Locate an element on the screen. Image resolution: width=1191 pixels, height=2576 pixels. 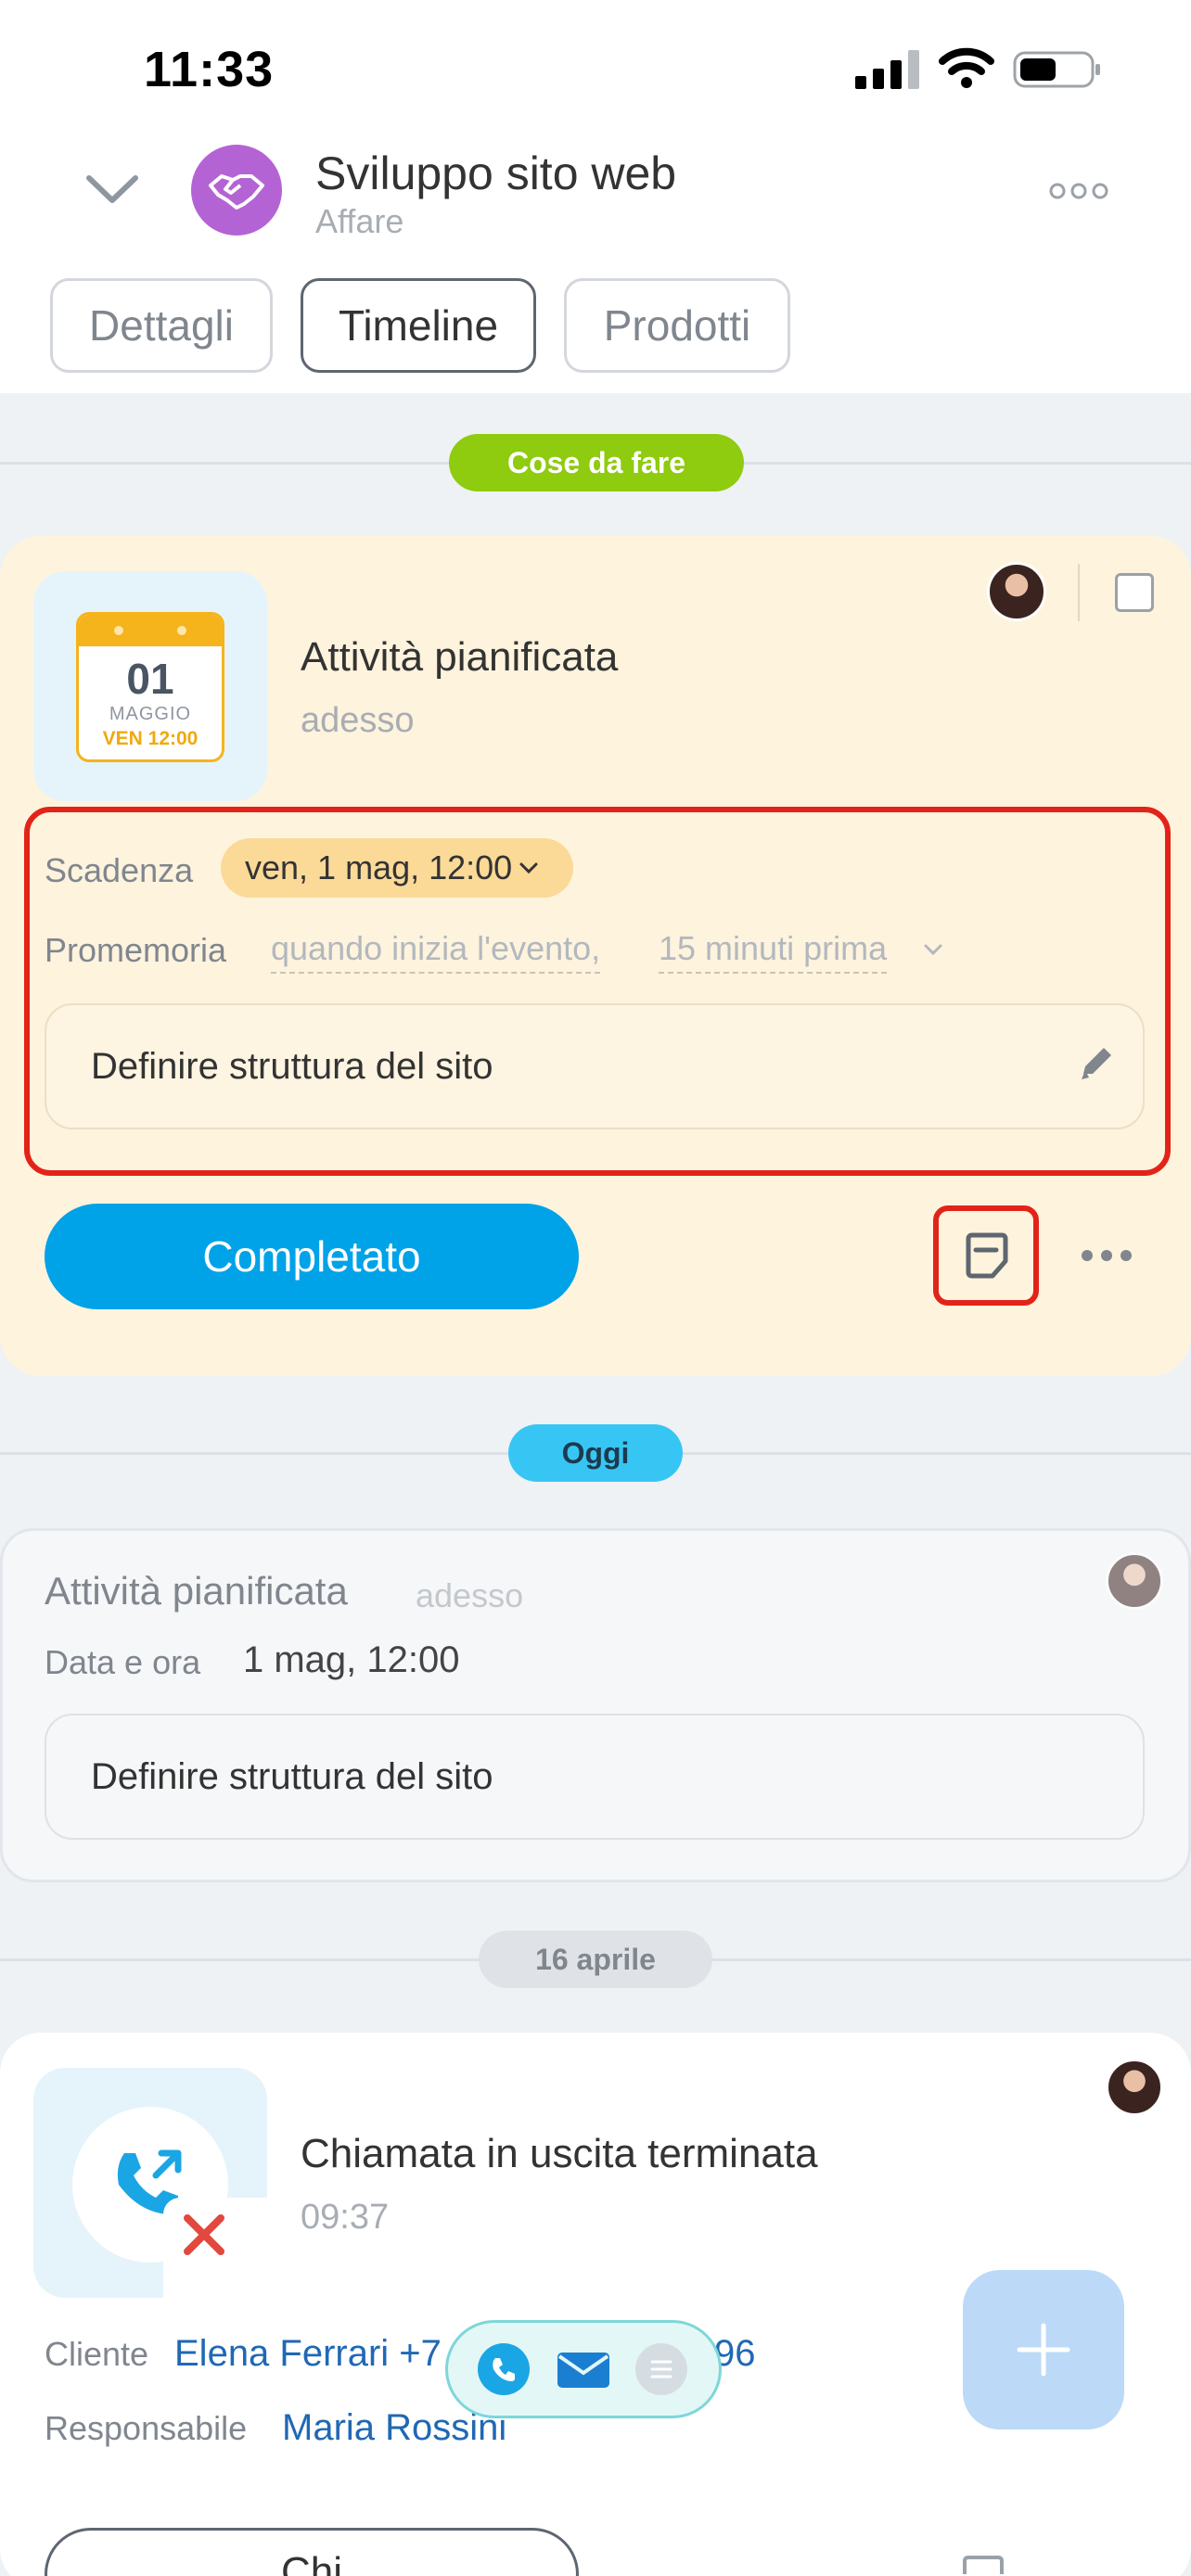
complete-checkbox is located at coordinates (1134, 592).